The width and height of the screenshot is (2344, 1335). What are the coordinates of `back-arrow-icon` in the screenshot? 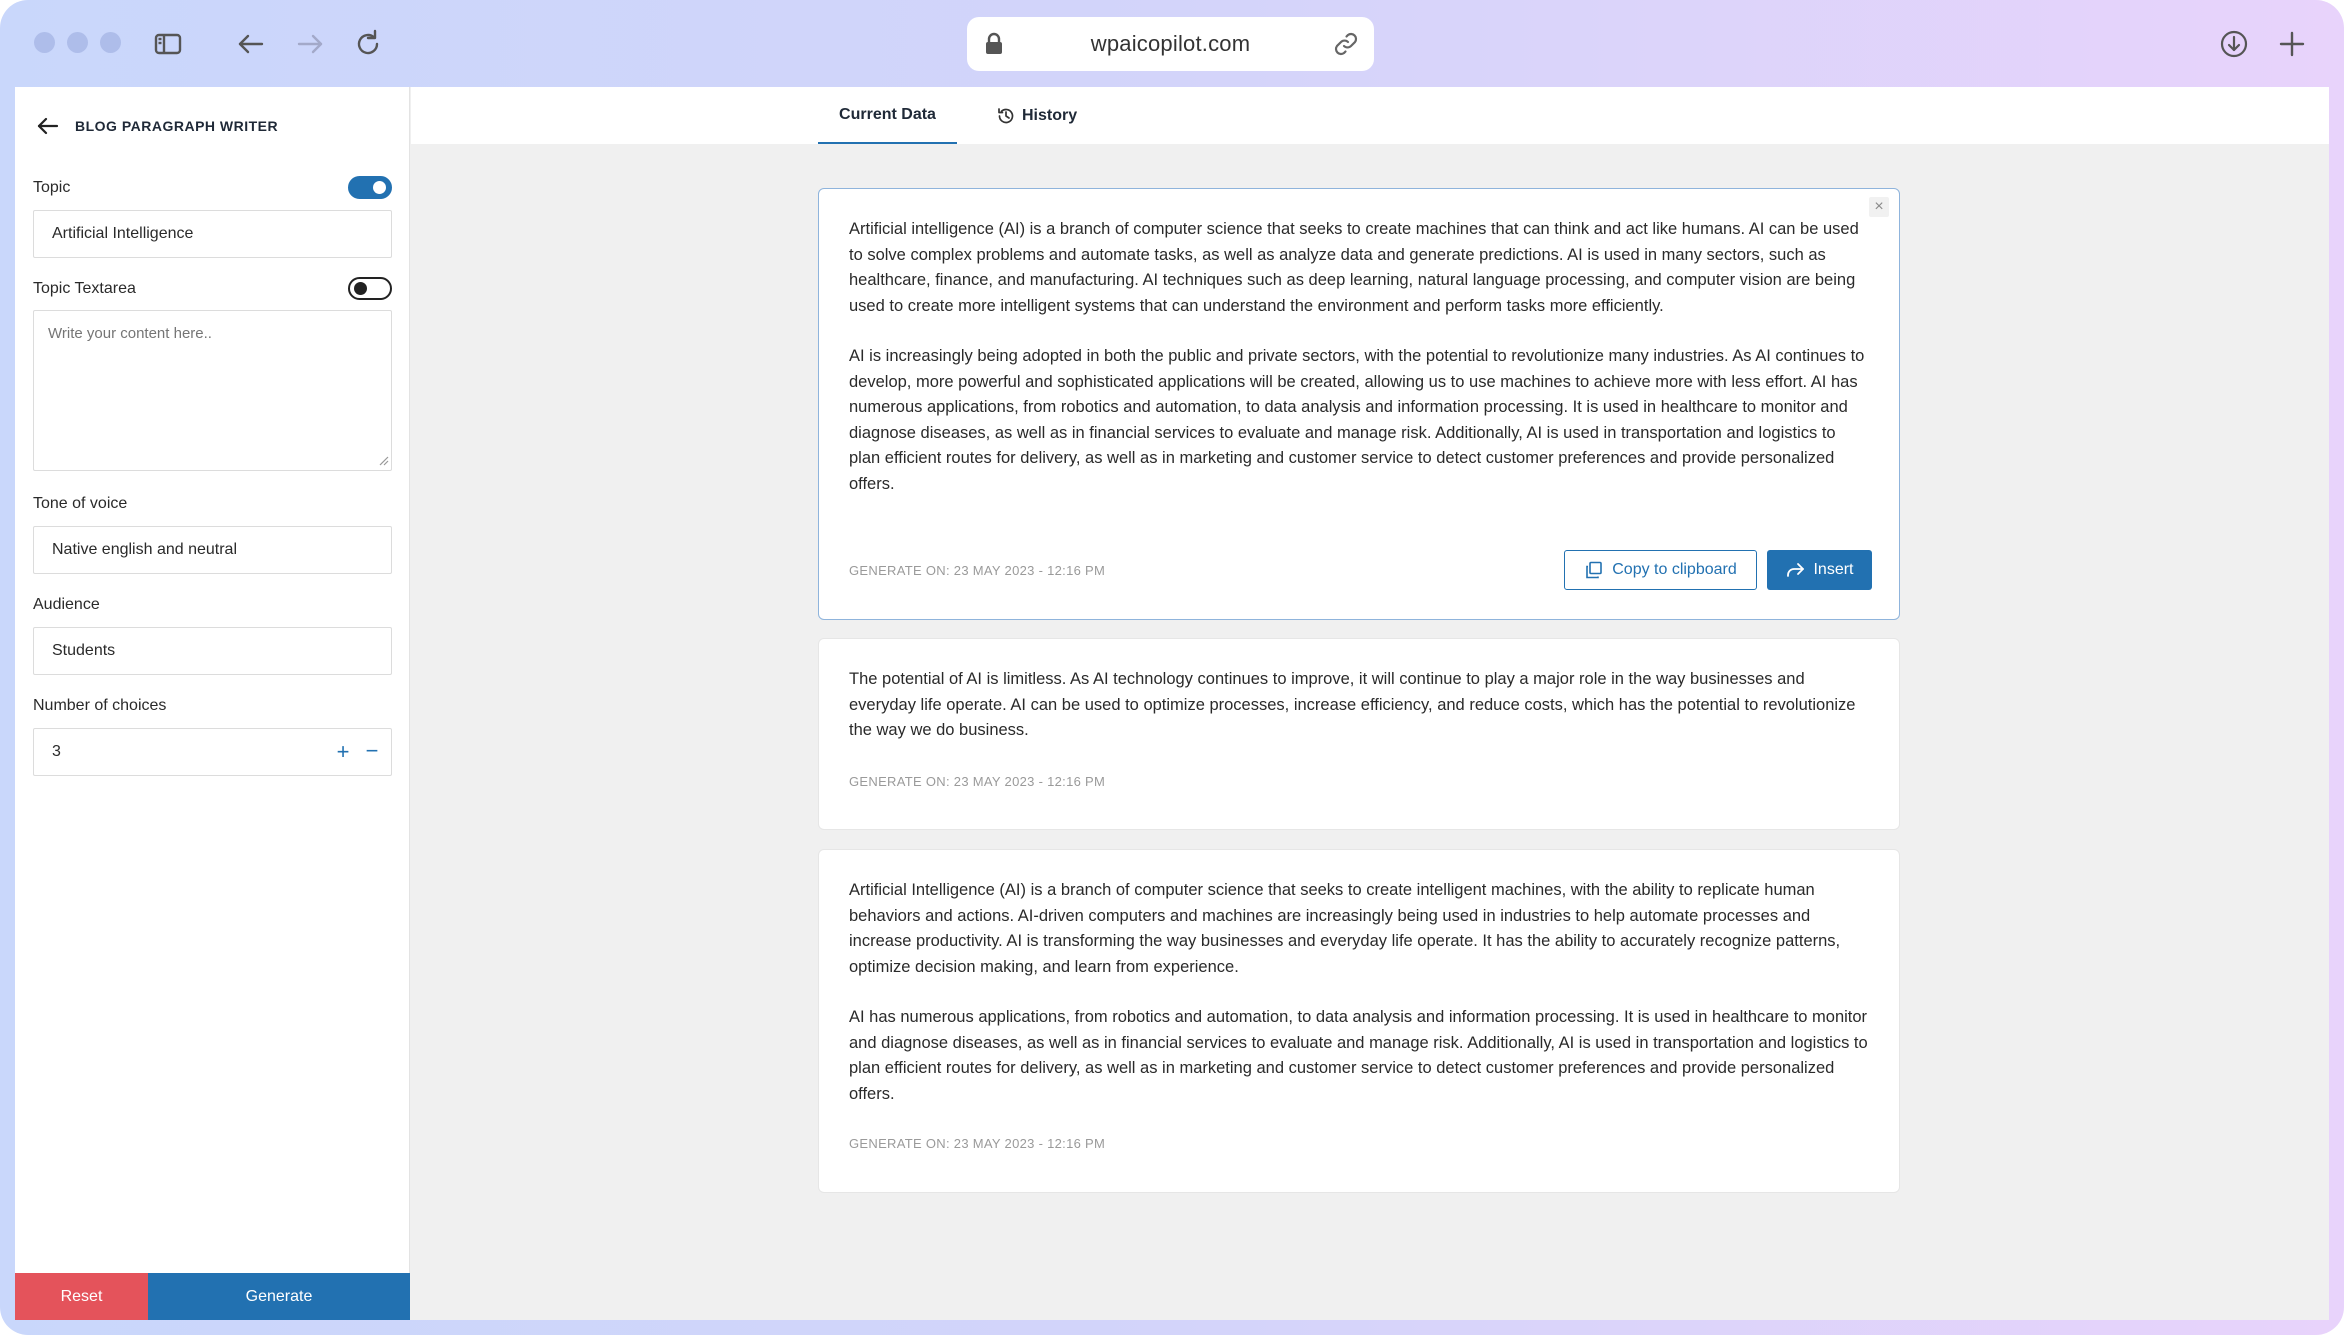 It's located at (48, 126).